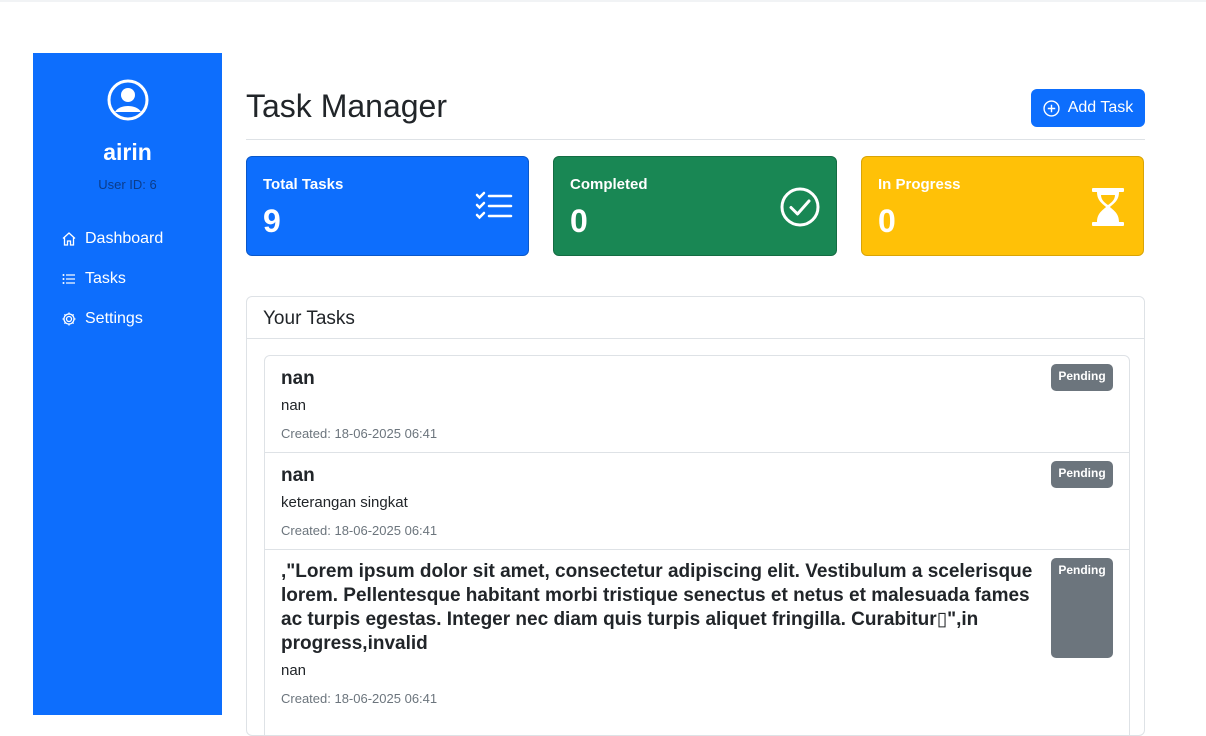  Describe the element at coordinates (303, 184) in the screenshot. I see `stat-label: Total Tasks` at that location.